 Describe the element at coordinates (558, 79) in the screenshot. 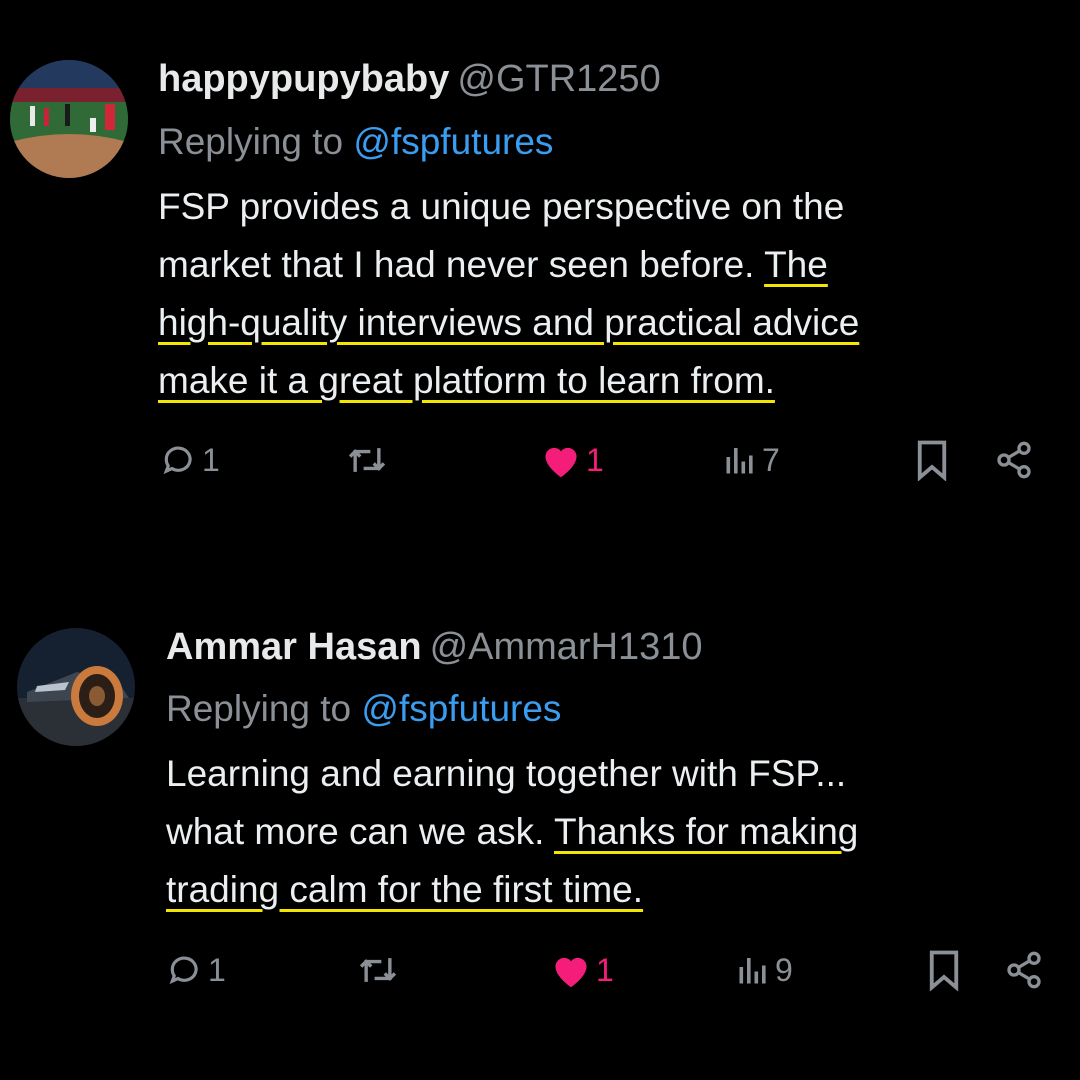

I see `user-handle: @GTR1250` at that location.